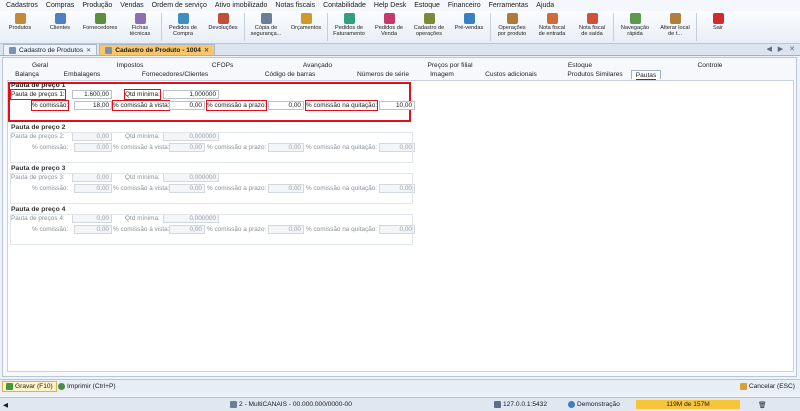  What do you see at coordinates (383, 74) in the screenshot?
I see `tab-n-meros-de-s-rie: Números de série` at bounding box center [383, 74].